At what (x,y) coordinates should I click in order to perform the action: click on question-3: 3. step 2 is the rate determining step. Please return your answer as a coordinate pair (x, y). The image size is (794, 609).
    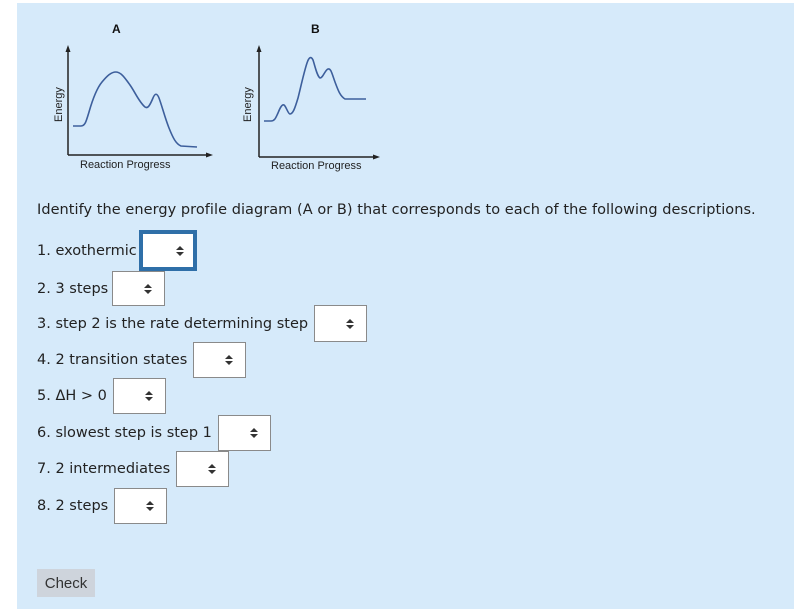
    Looking at the image, I should click on (202, 323).